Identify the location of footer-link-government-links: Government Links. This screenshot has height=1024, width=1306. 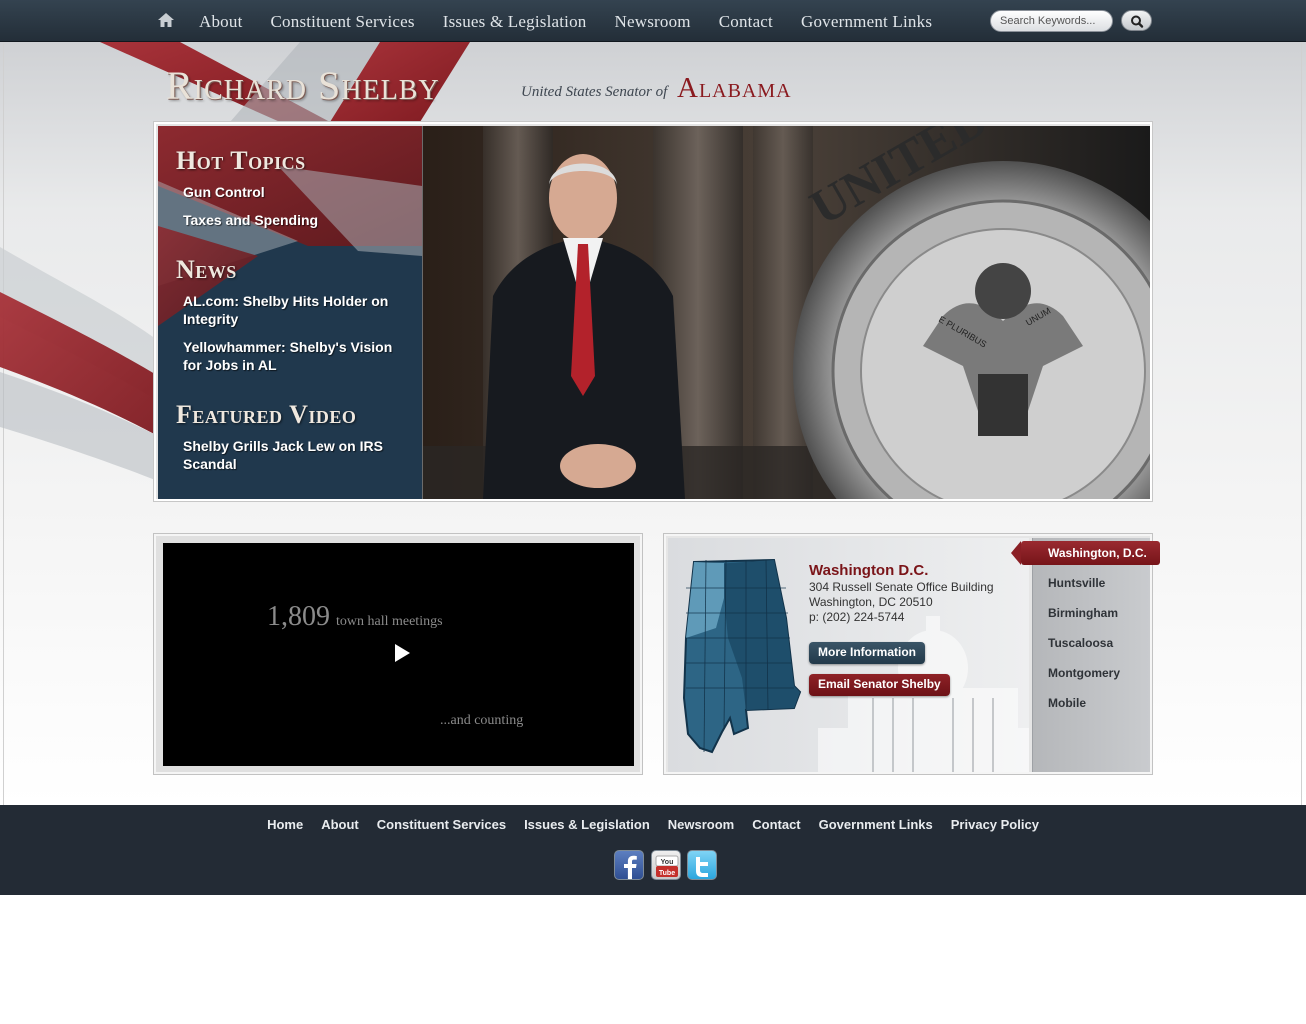
(876, 824).